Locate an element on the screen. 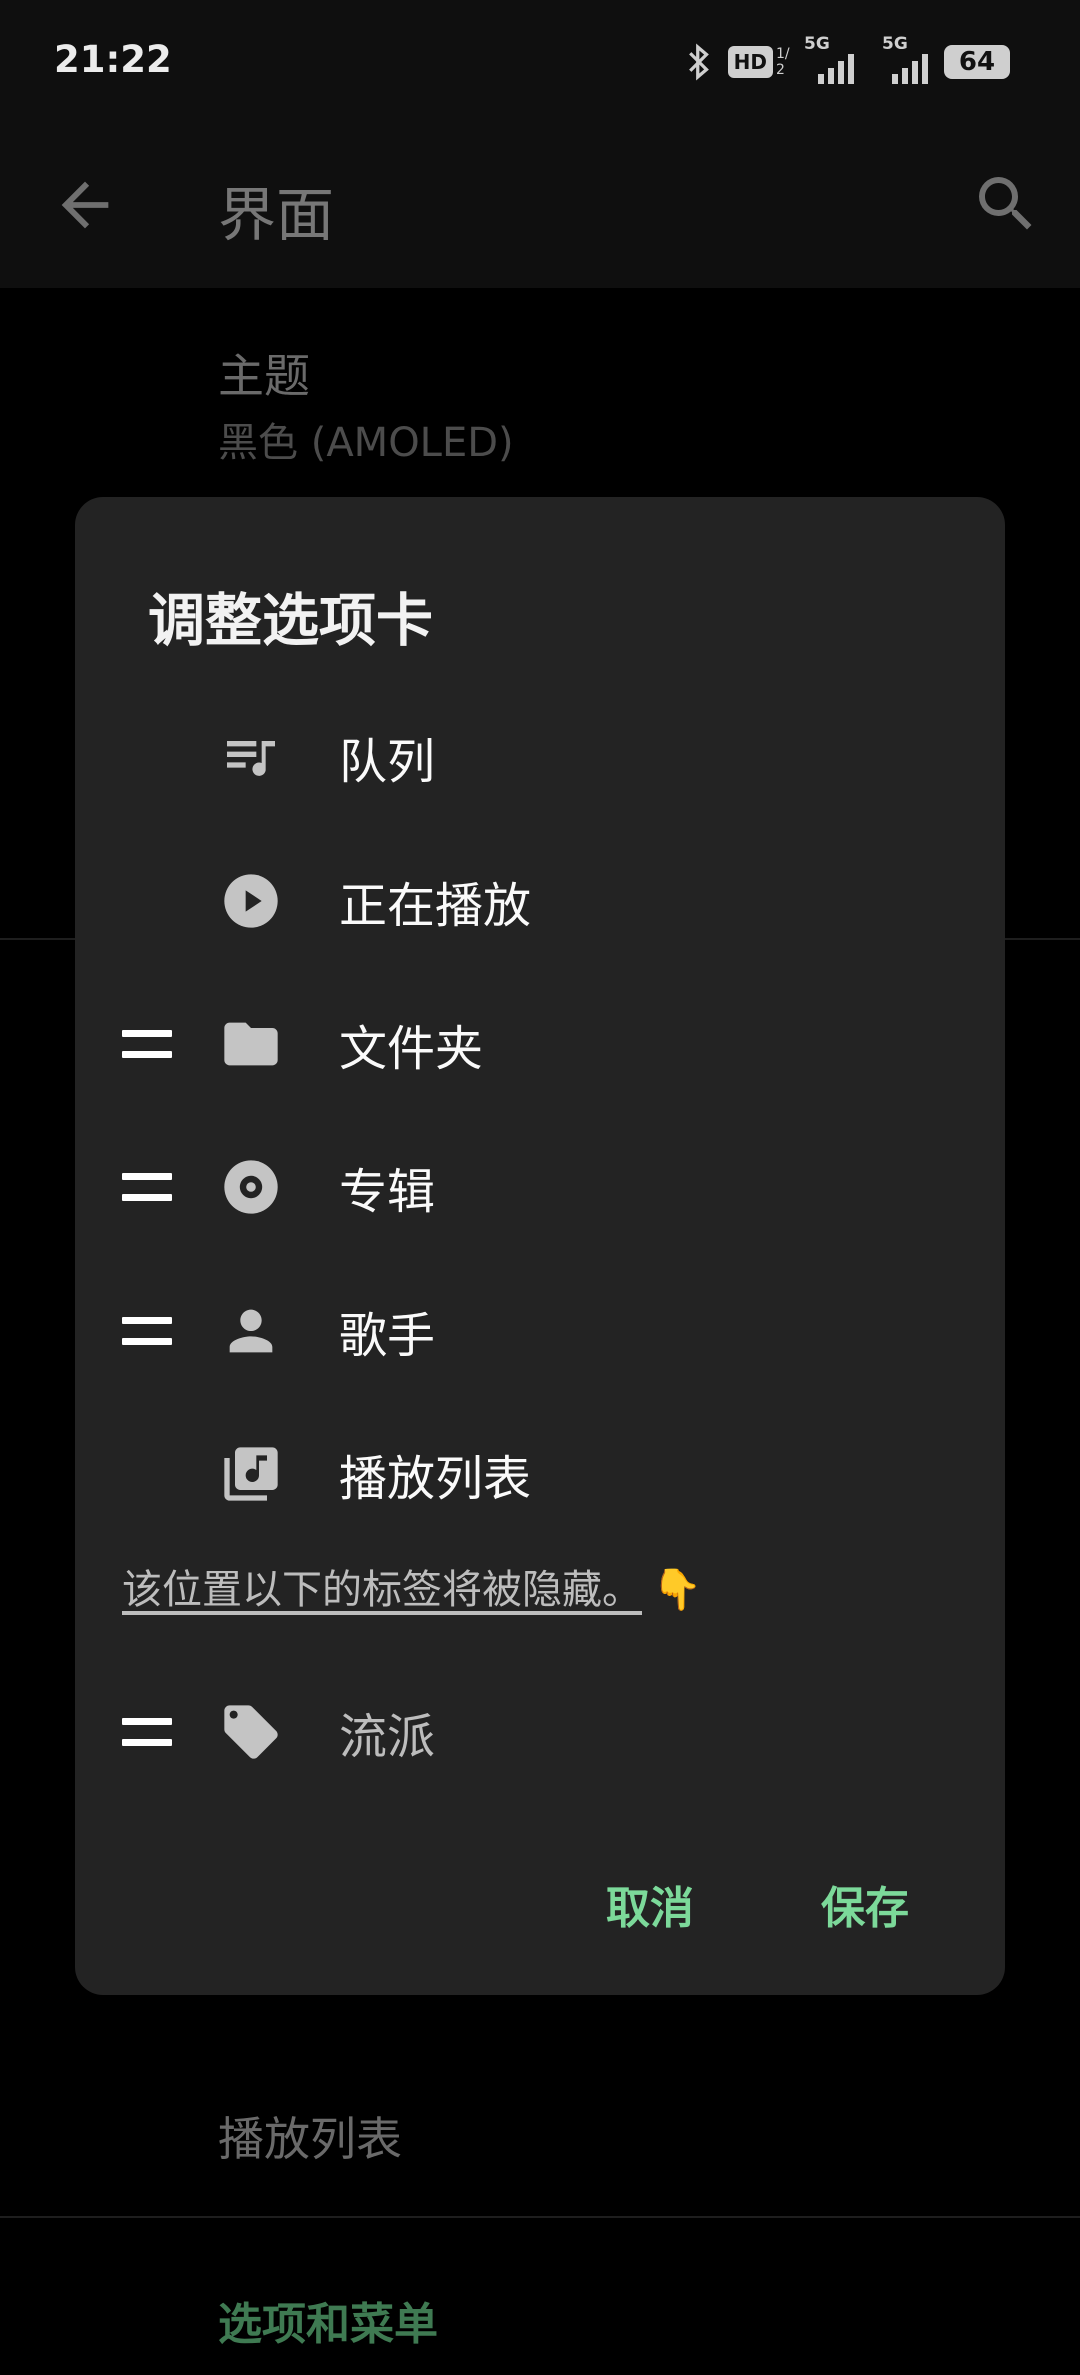 Image resolution: width=1080 pixels, height=2375 pixels. hd-badge: HD 1/2 is located at coordinates (758, 62).